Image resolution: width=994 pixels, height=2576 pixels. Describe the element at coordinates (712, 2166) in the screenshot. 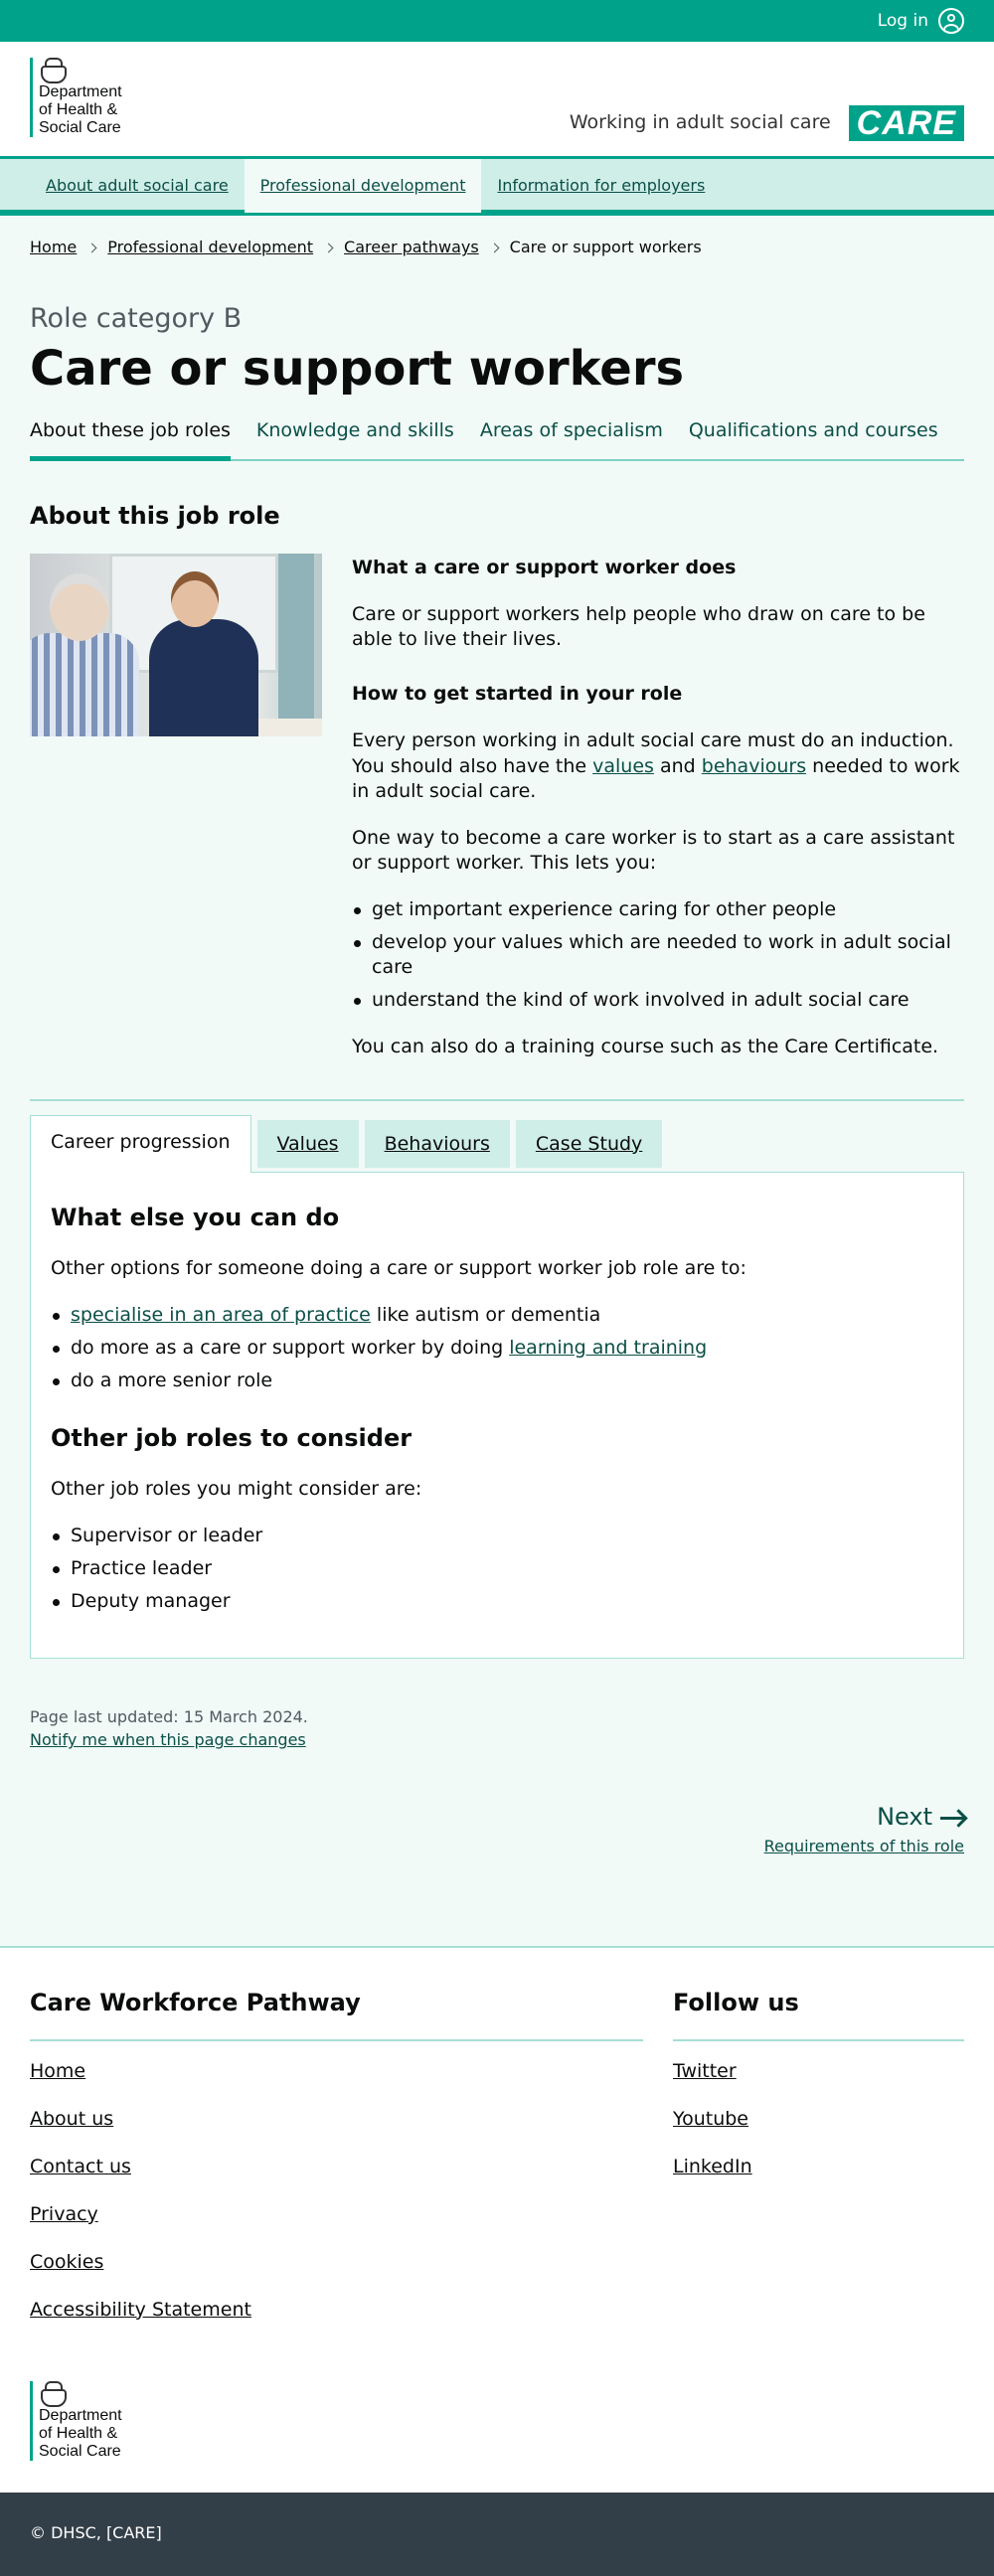

I see `footer-link-linkedin: LinkedIn` at that location.